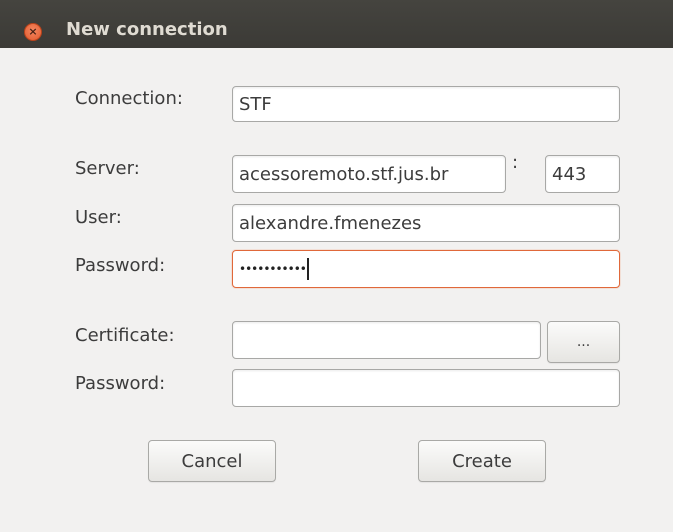 This screenshot has width=673, height=532. I want to click on close-icon: ×, so click(33, 32).